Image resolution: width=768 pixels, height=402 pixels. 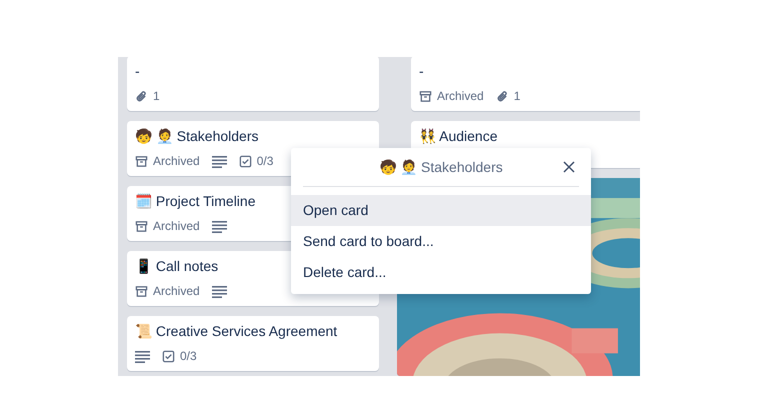 What do you see at coordinates (195, 201) in the screenshot?
I see `card-title: 🗓 Project Timeline` at bounding box center [195, 201].